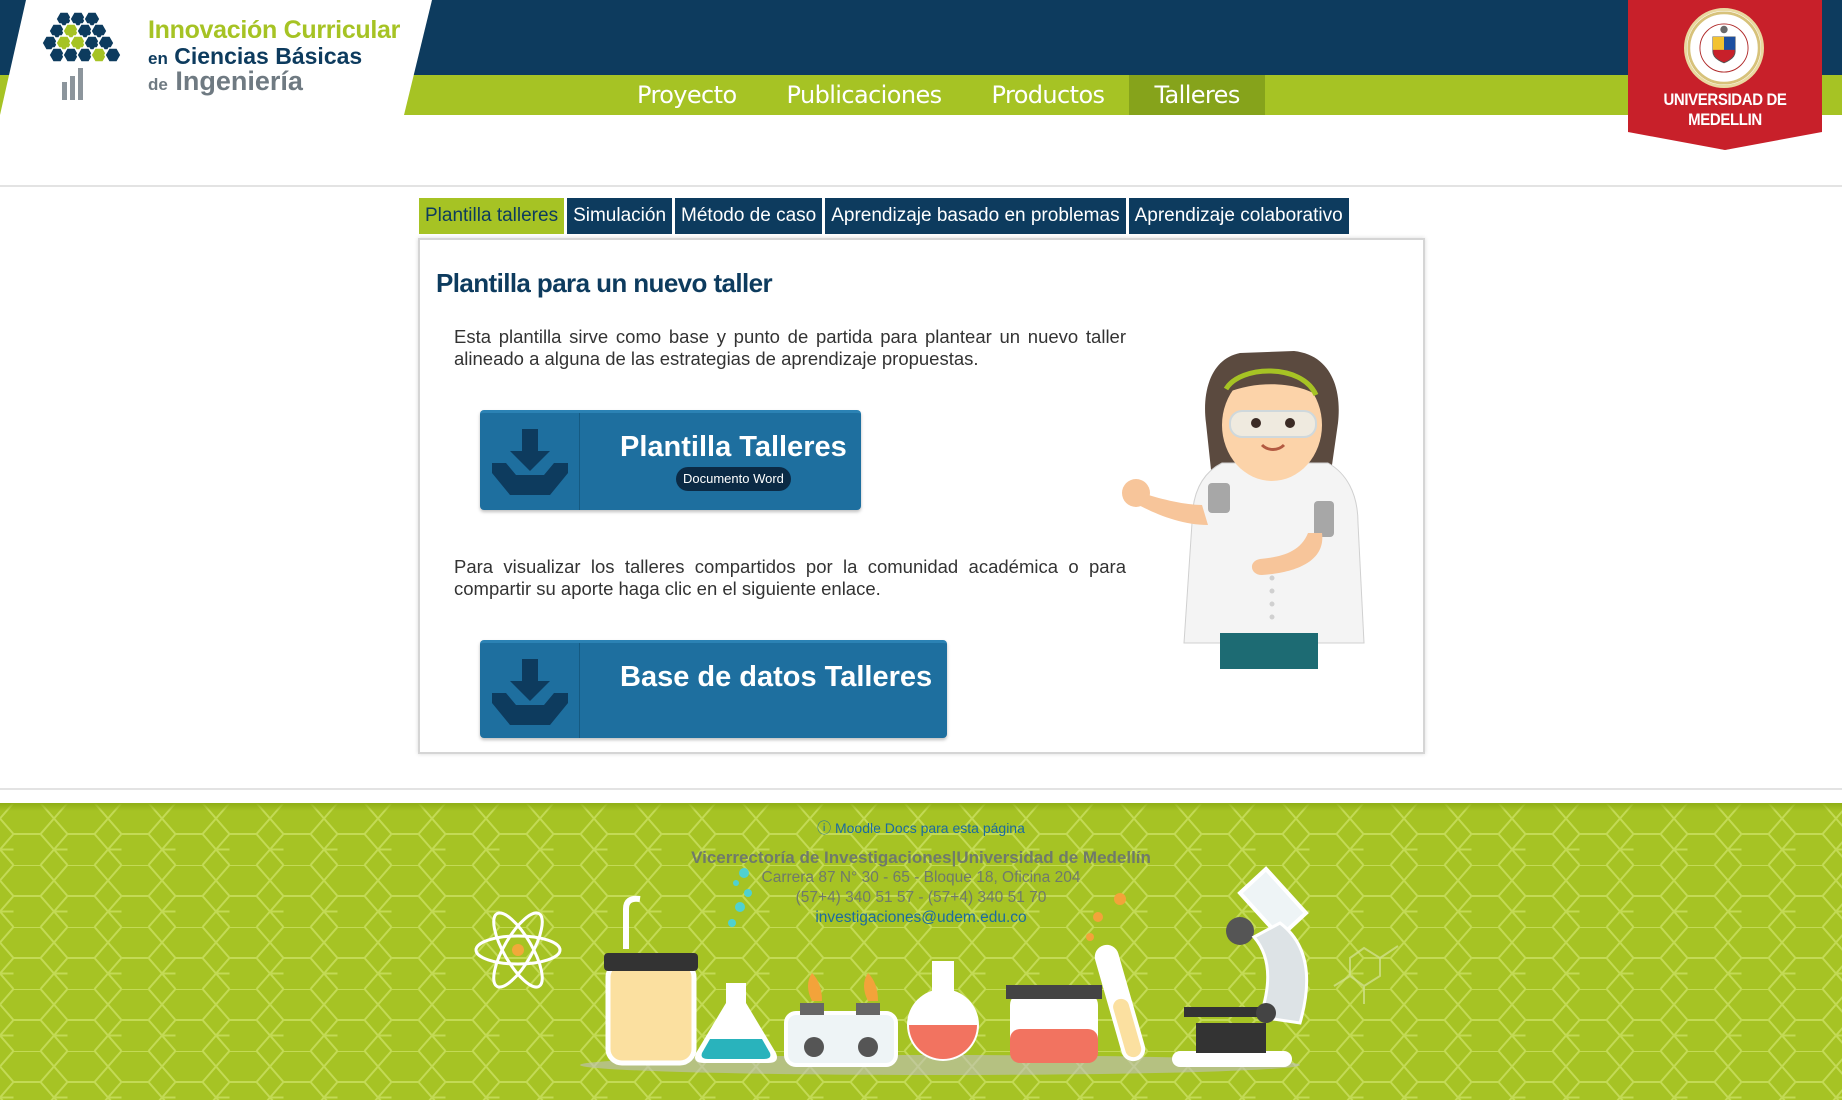  I want to click on plantilla-talleres-button: Plantilla Talleres Documento Word, so click(670, 460).